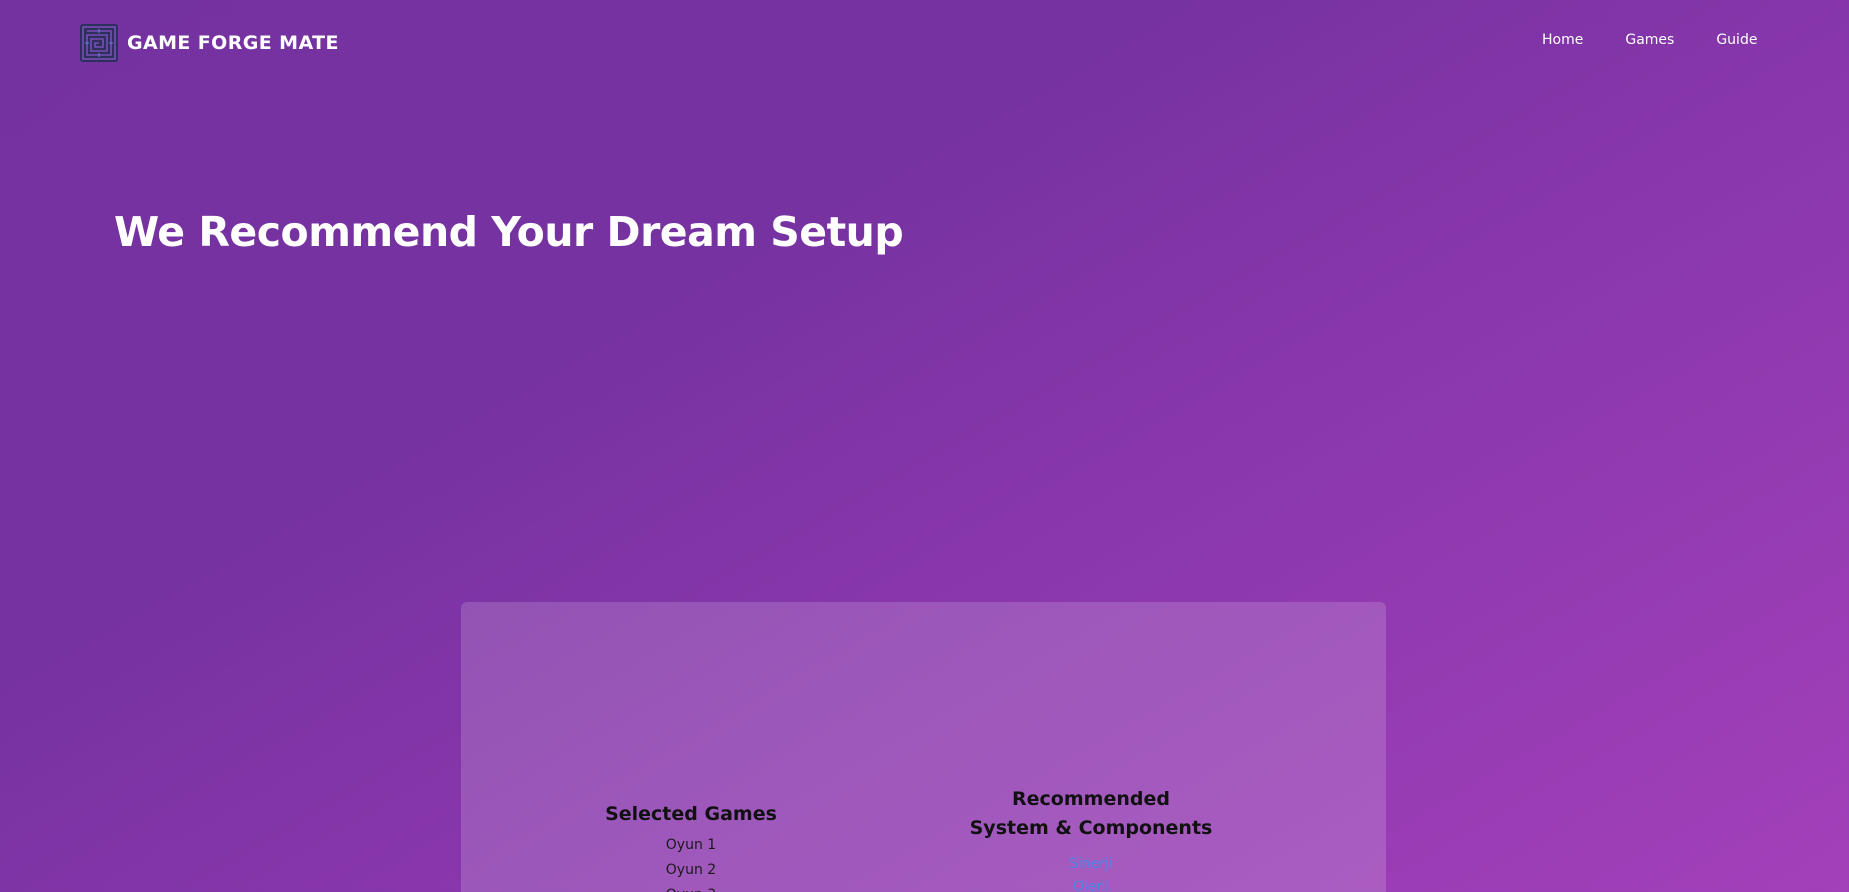 Image resolution: width=1849 pixels, height=892 pixels. What do you see at coordinates (1091, 799) in the screenshot?
I see `recommended-title-line1: Recommended` at bounding box center [1091, 799].